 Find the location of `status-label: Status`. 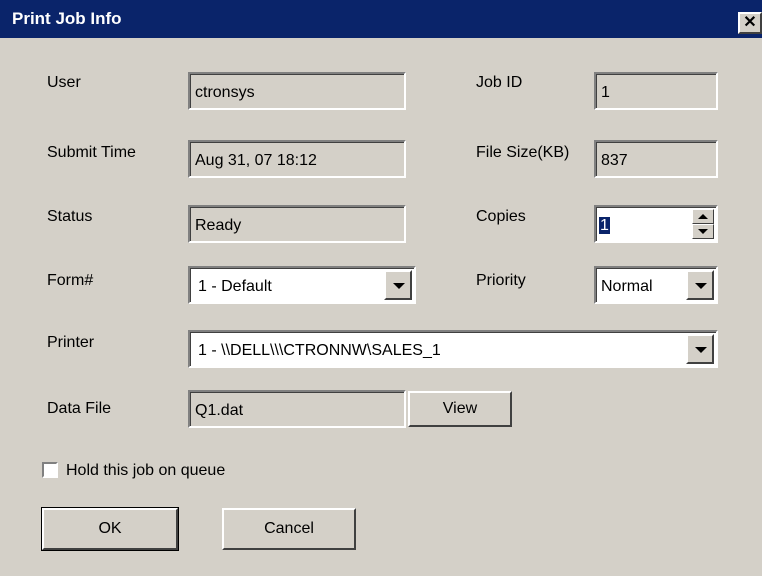

status-label: Status is located at coordinates (70, 216).